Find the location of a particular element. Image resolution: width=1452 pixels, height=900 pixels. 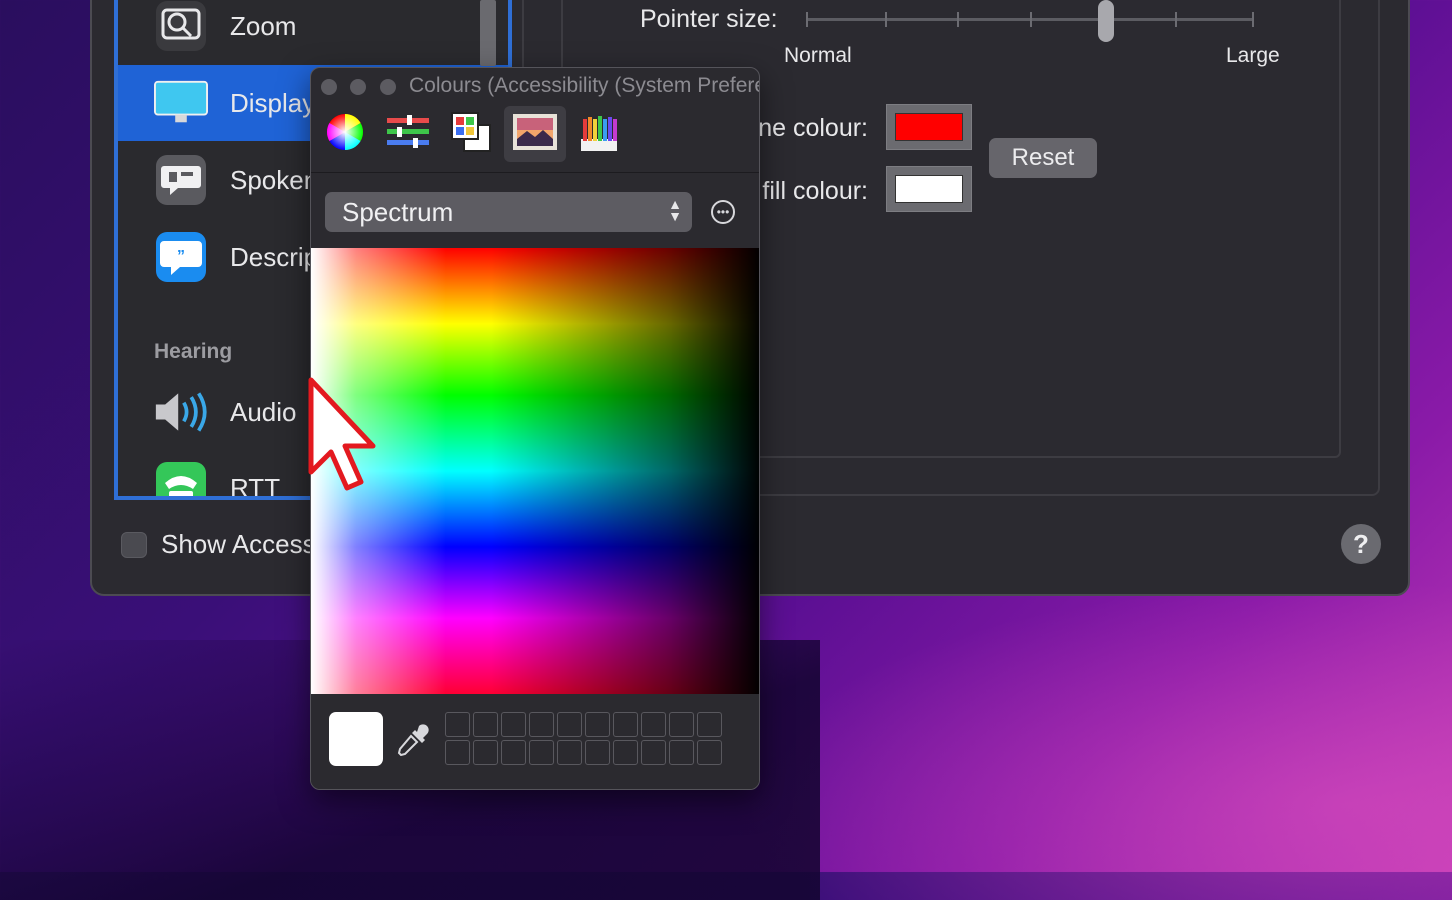

colour-sliders-tab is located at coordinates (408, 134).